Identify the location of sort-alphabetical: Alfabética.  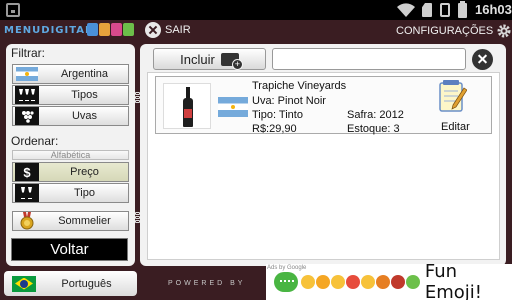
(70, 155).